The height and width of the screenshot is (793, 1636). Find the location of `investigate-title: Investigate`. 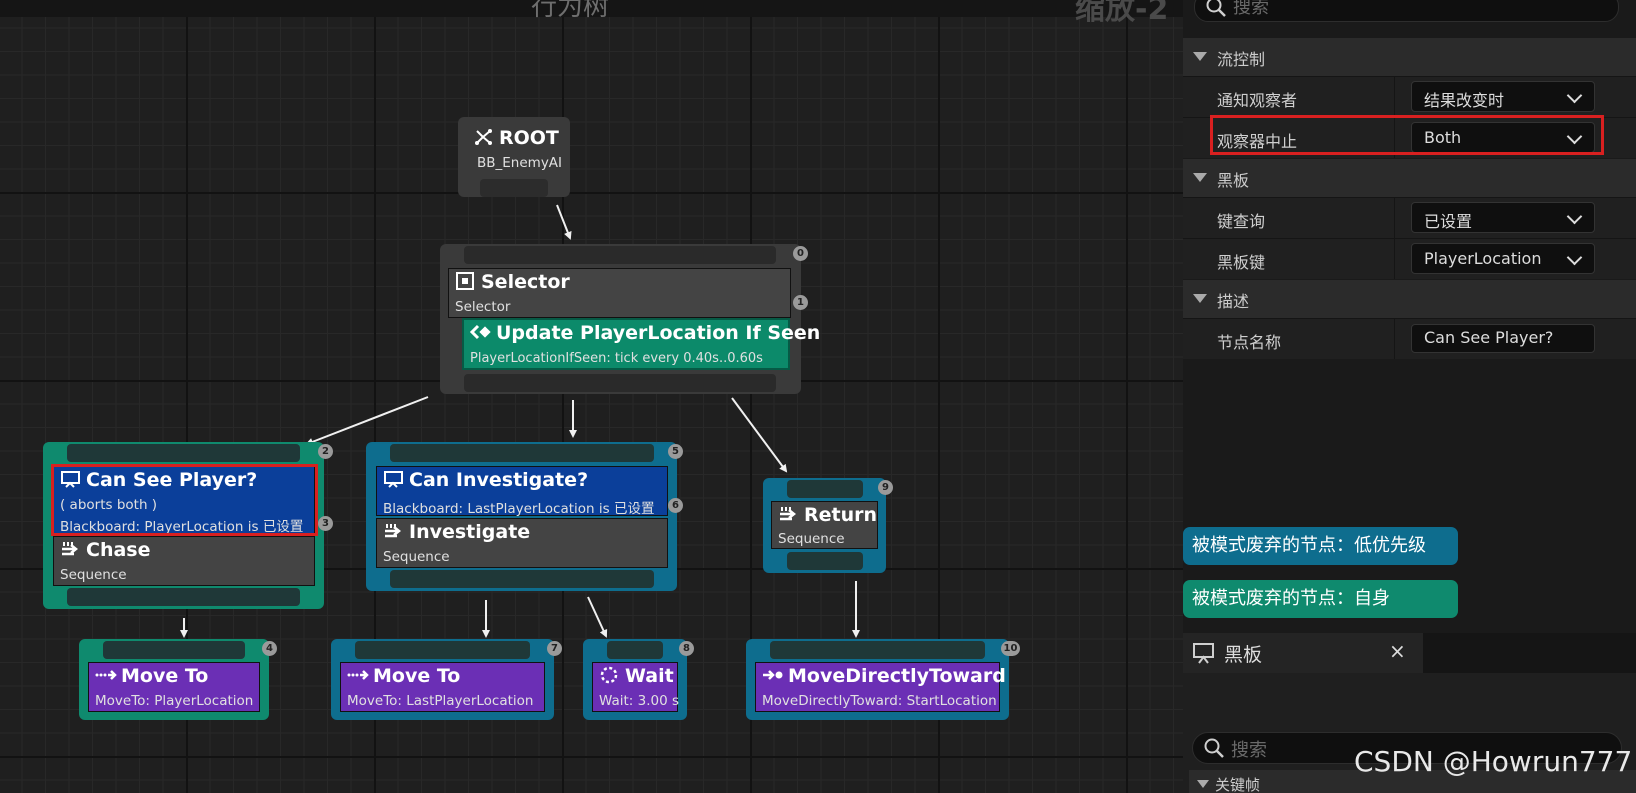

investigate-title: Investigate is located at coordinates (470, 532).